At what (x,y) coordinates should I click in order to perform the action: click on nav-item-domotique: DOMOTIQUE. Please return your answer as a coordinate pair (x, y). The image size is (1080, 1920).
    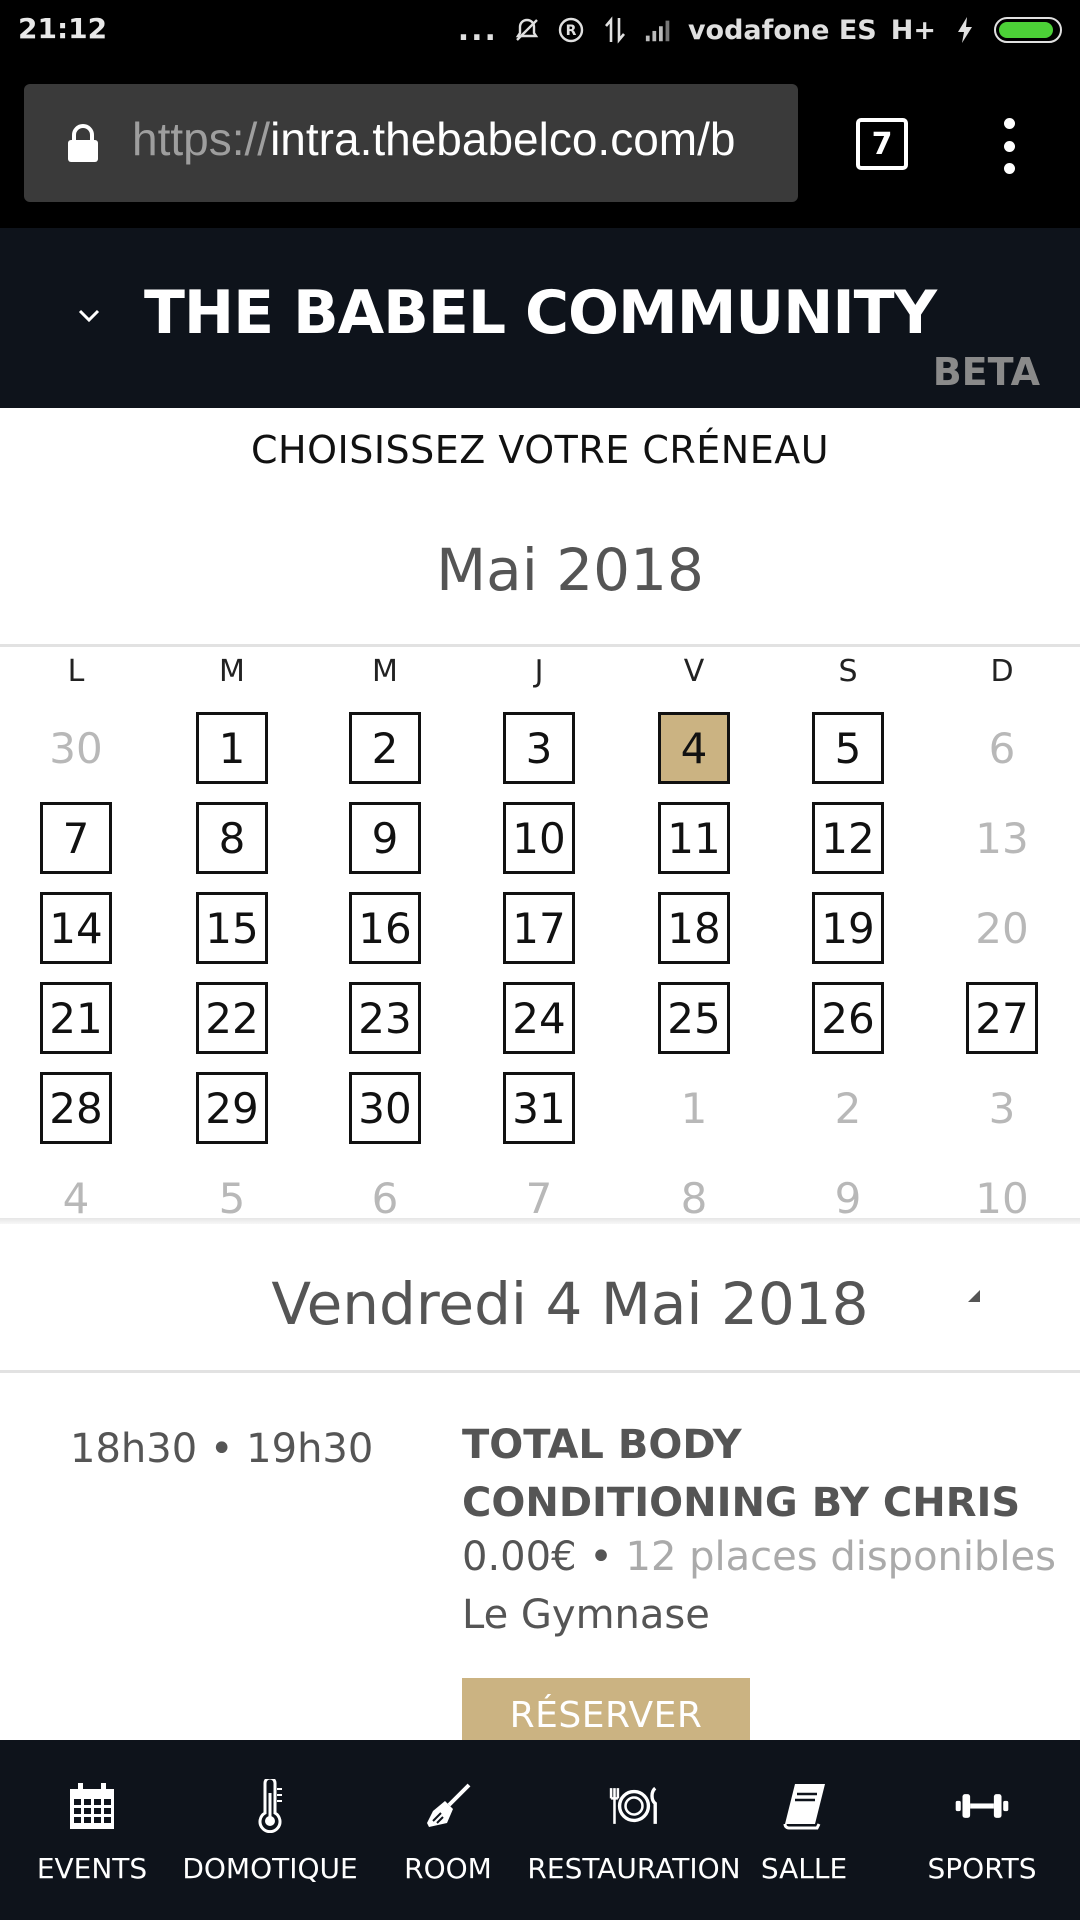
    Looking at the image, I should click on (270, 1830).